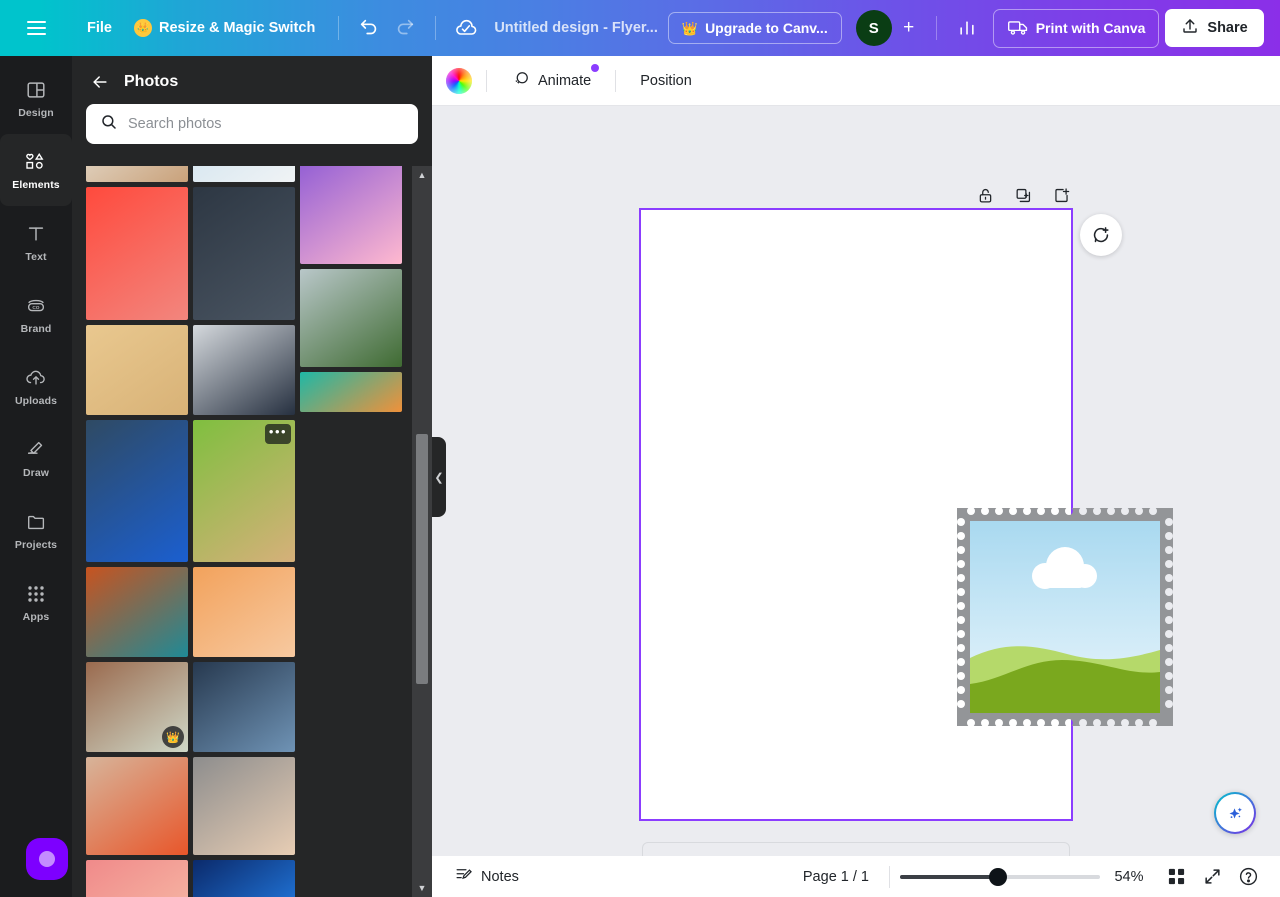  I want to click on sidebar-item-draw: Draw, so click(36, 458).